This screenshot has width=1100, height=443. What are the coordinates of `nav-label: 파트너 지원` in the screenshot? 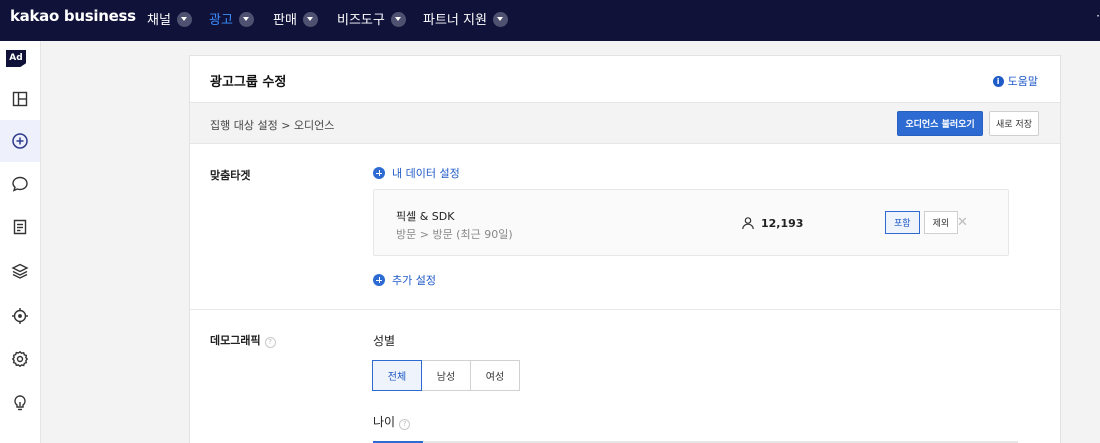 It's located at (455, 20).